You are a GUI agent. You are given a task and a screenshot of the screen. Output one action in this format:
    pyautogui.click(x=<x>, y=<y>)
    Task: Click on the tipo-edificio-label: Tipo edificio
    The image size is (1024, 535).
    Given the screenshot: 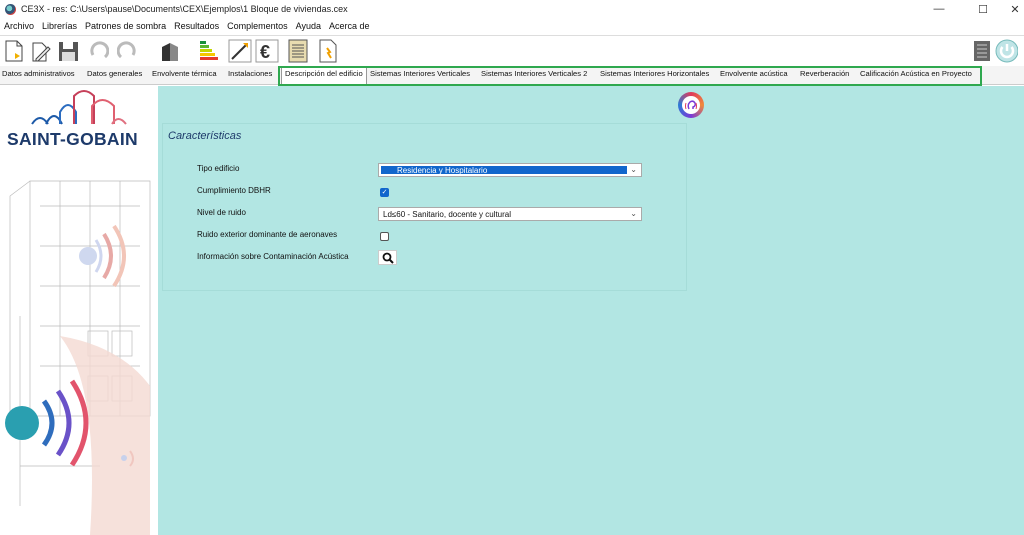 What is the action you would take?
    pyautogui.click(x=218, y=168)
    